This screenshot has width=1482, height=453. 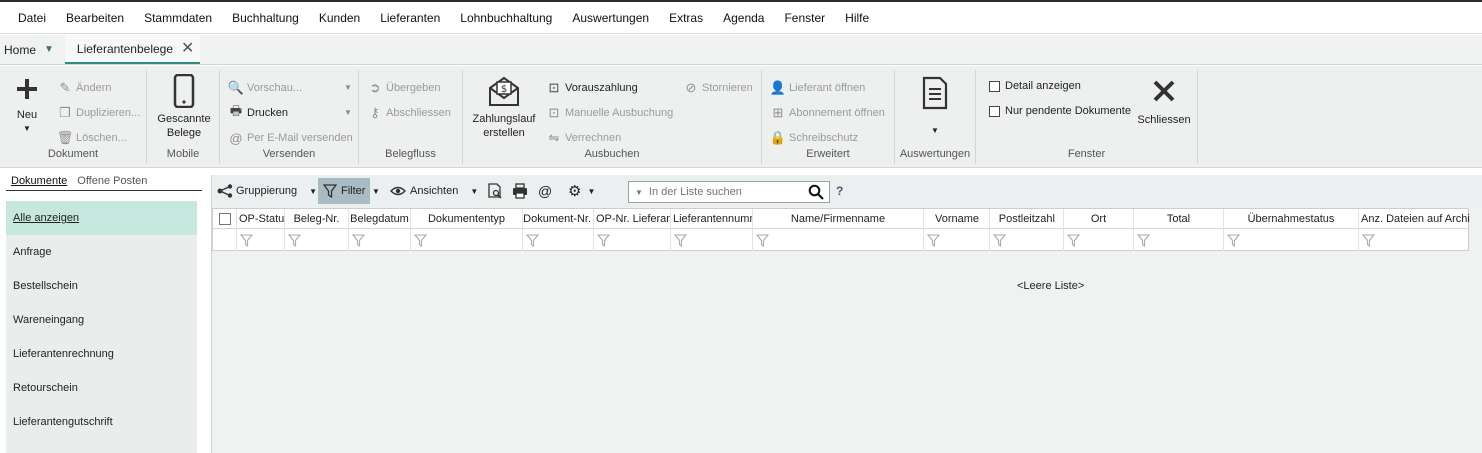 I want to click on list-search-box: ▼, so click(x=729, y=192).